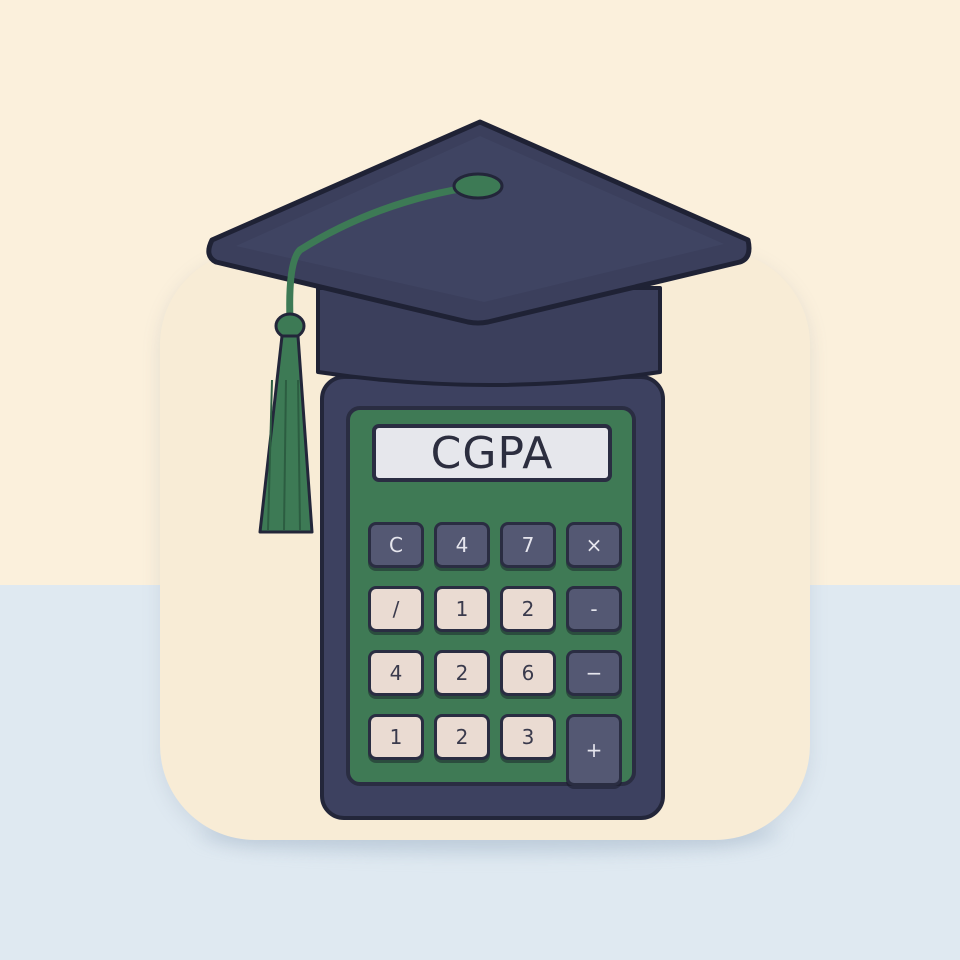  I want to click on cap-button, so click(478, 186).